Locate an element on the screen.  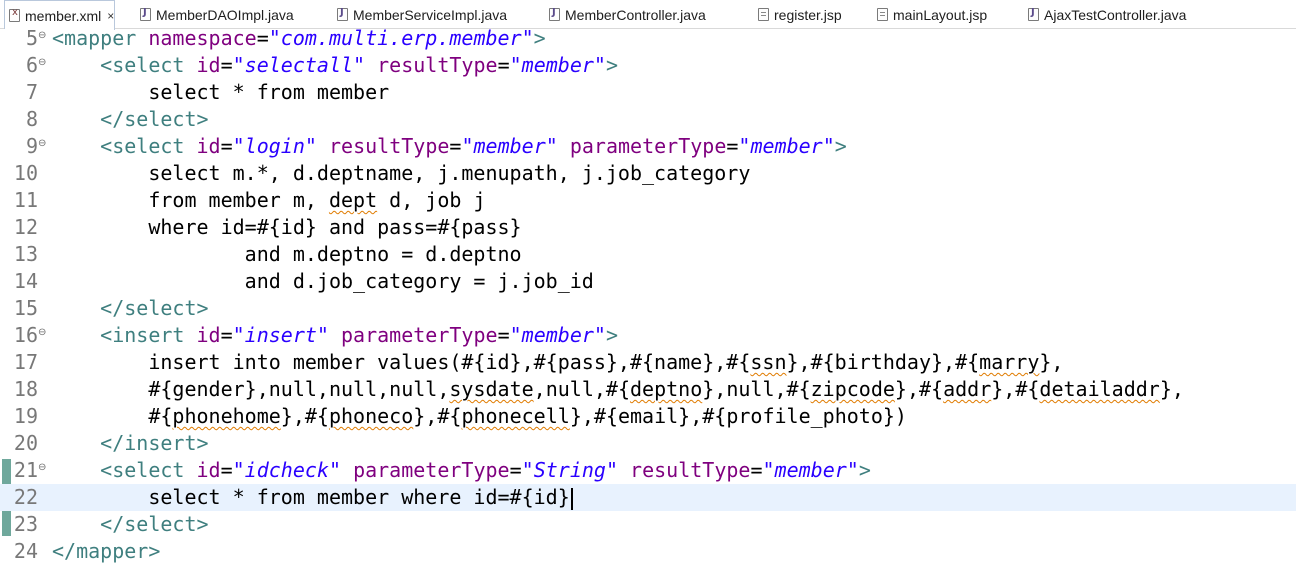
code-line: 22 select * from member where id=#{id} is located at coordinates (648, 497).